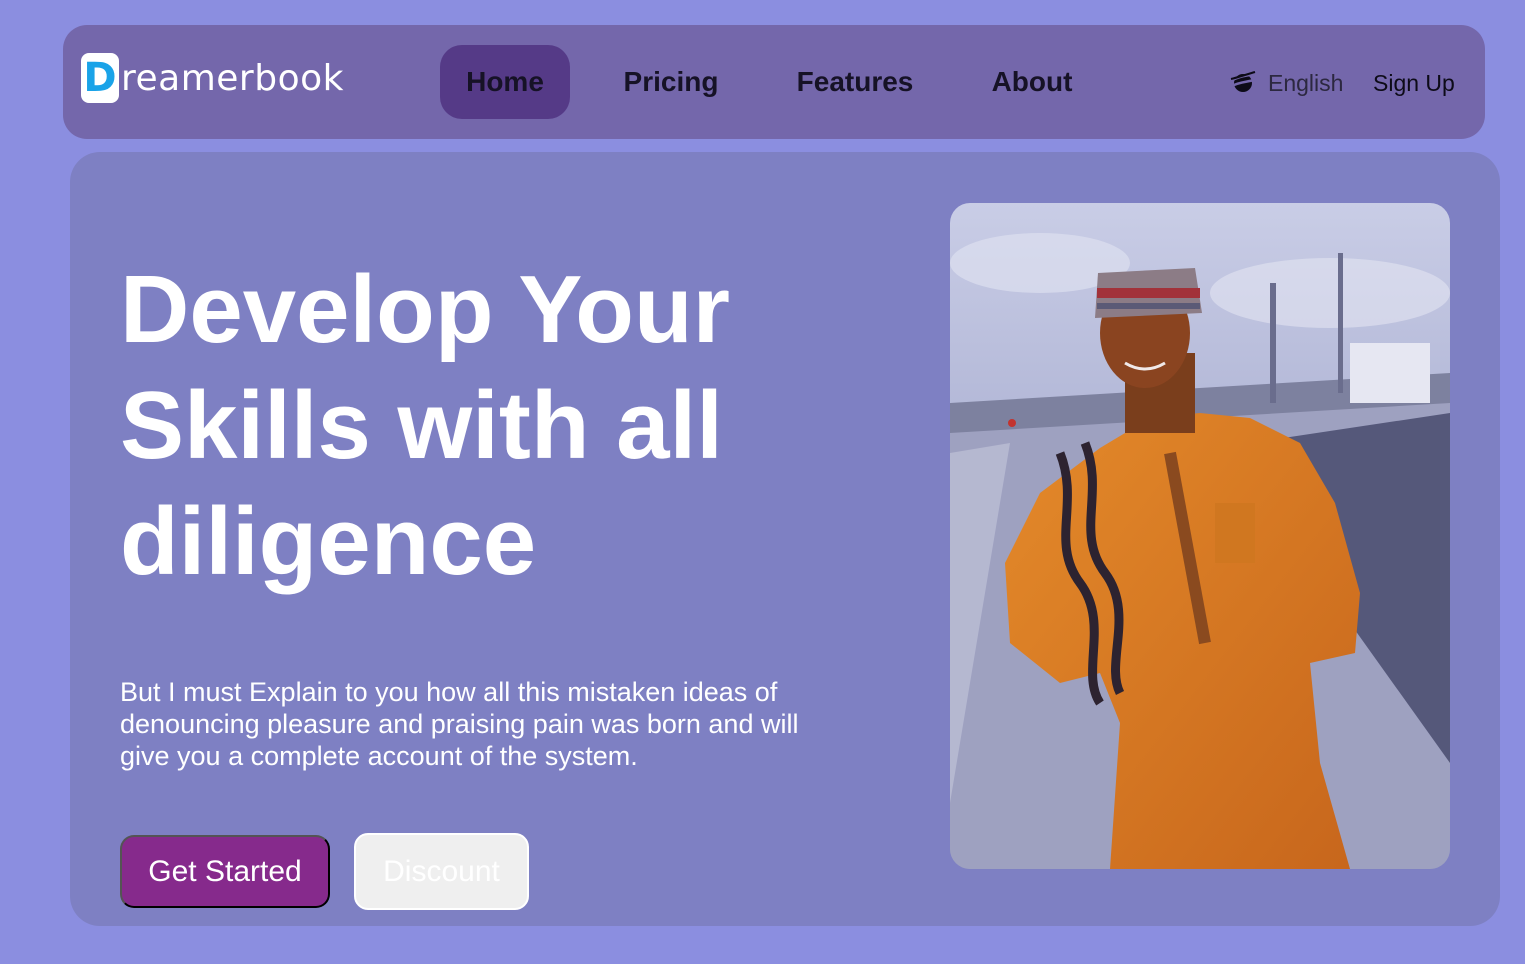 This screenshot has width=1525, height=964. Describe the element at coordinates (1032, 82) in the screenshot. I see `nav-item-about: About` at that location.